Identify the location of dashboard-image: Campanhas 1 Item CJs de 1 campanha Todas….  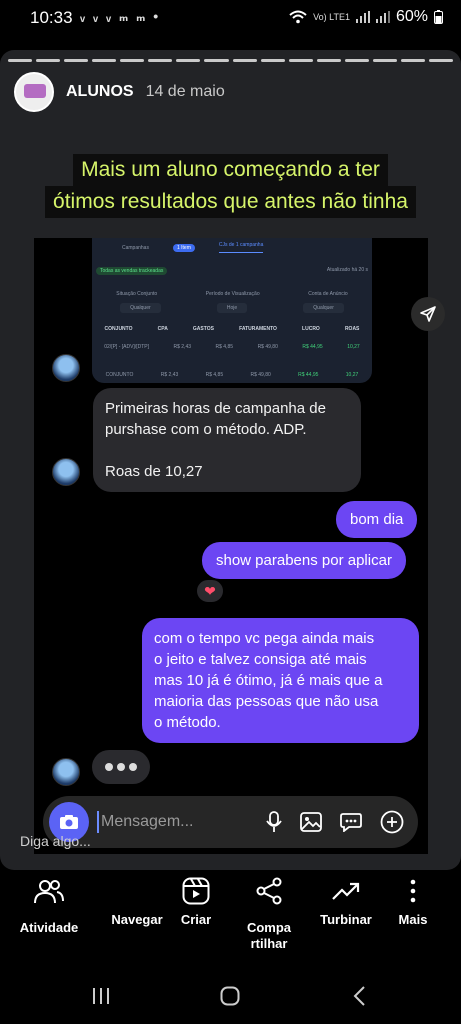
(232, 310).